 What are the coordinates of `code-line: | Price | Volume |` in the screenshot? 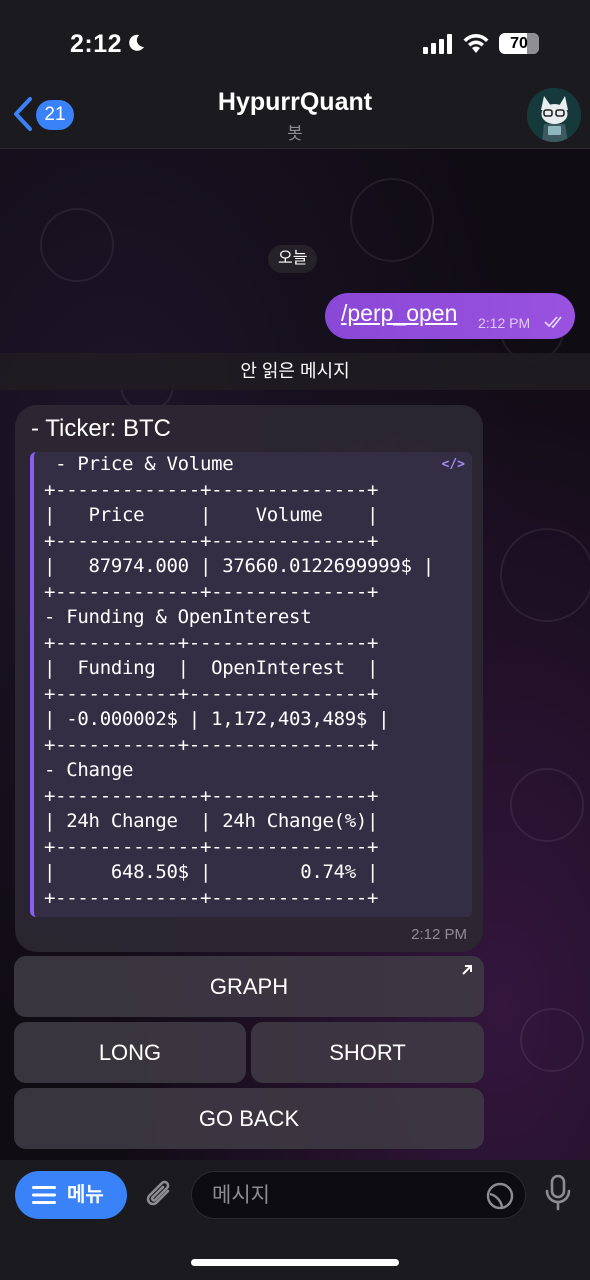 It's located at (211, 515).